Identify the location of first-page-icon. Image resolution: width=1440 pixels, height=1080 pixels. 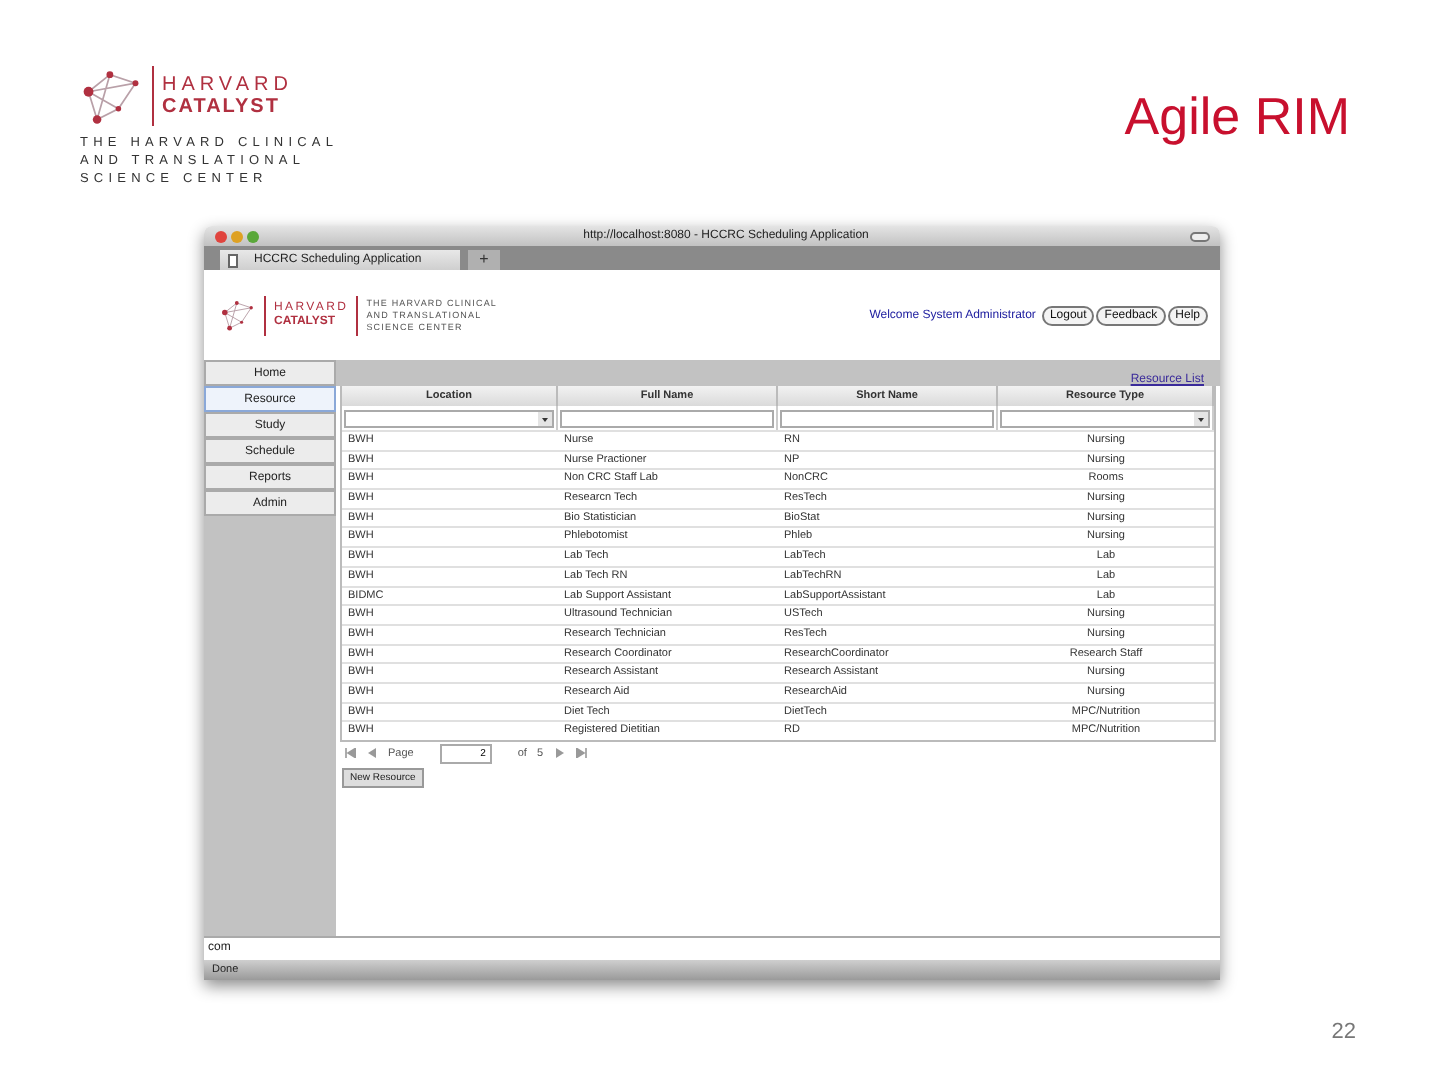
(350, 753).